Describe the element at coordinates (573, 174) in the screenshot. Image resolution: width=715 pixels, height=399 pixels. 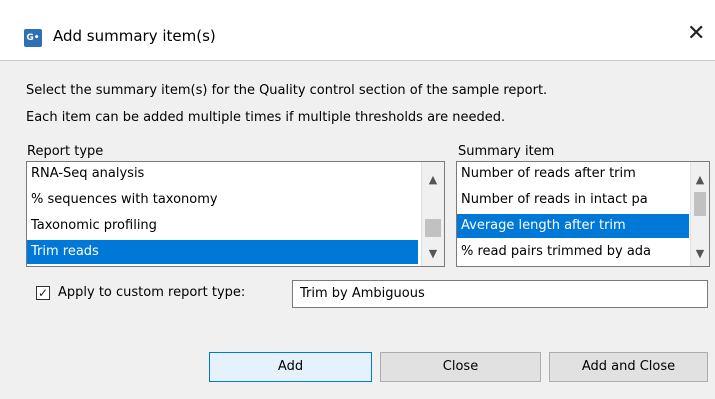
I see `summary-item: Number of reads after trim` at that location.